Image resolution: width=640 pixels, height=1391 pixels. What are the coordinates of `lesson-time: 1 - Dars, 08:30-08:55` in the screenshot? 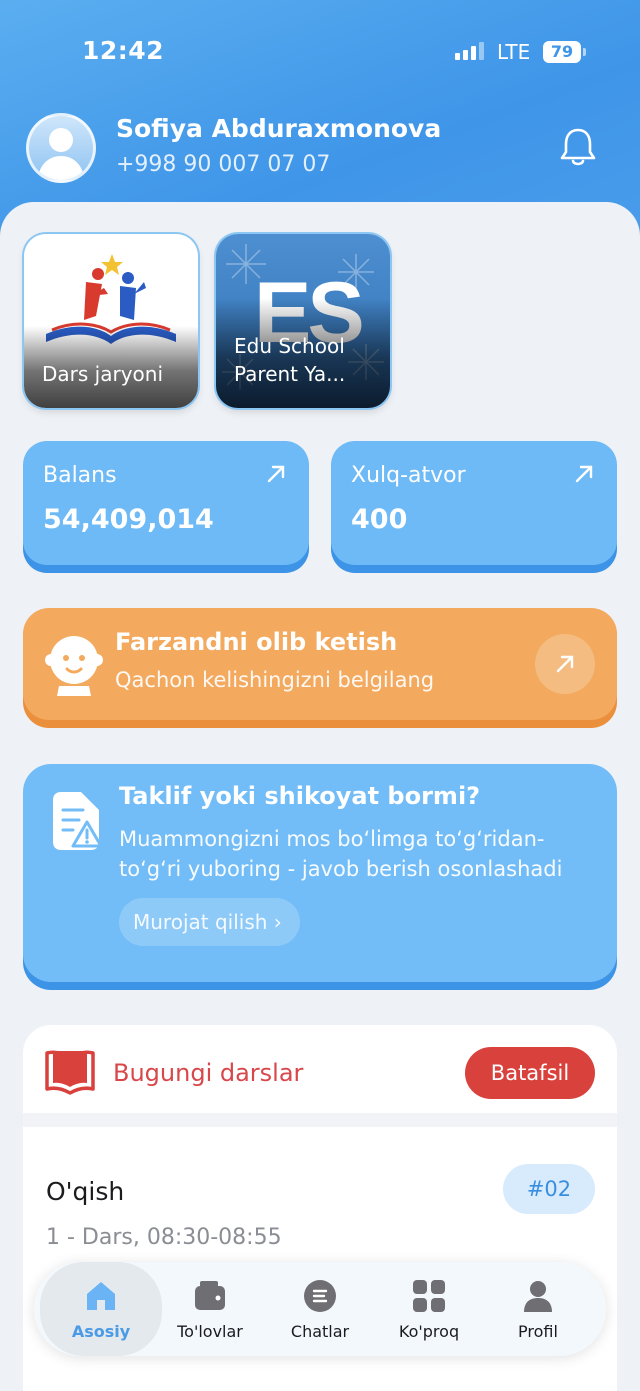 It's located at (164, 1237).